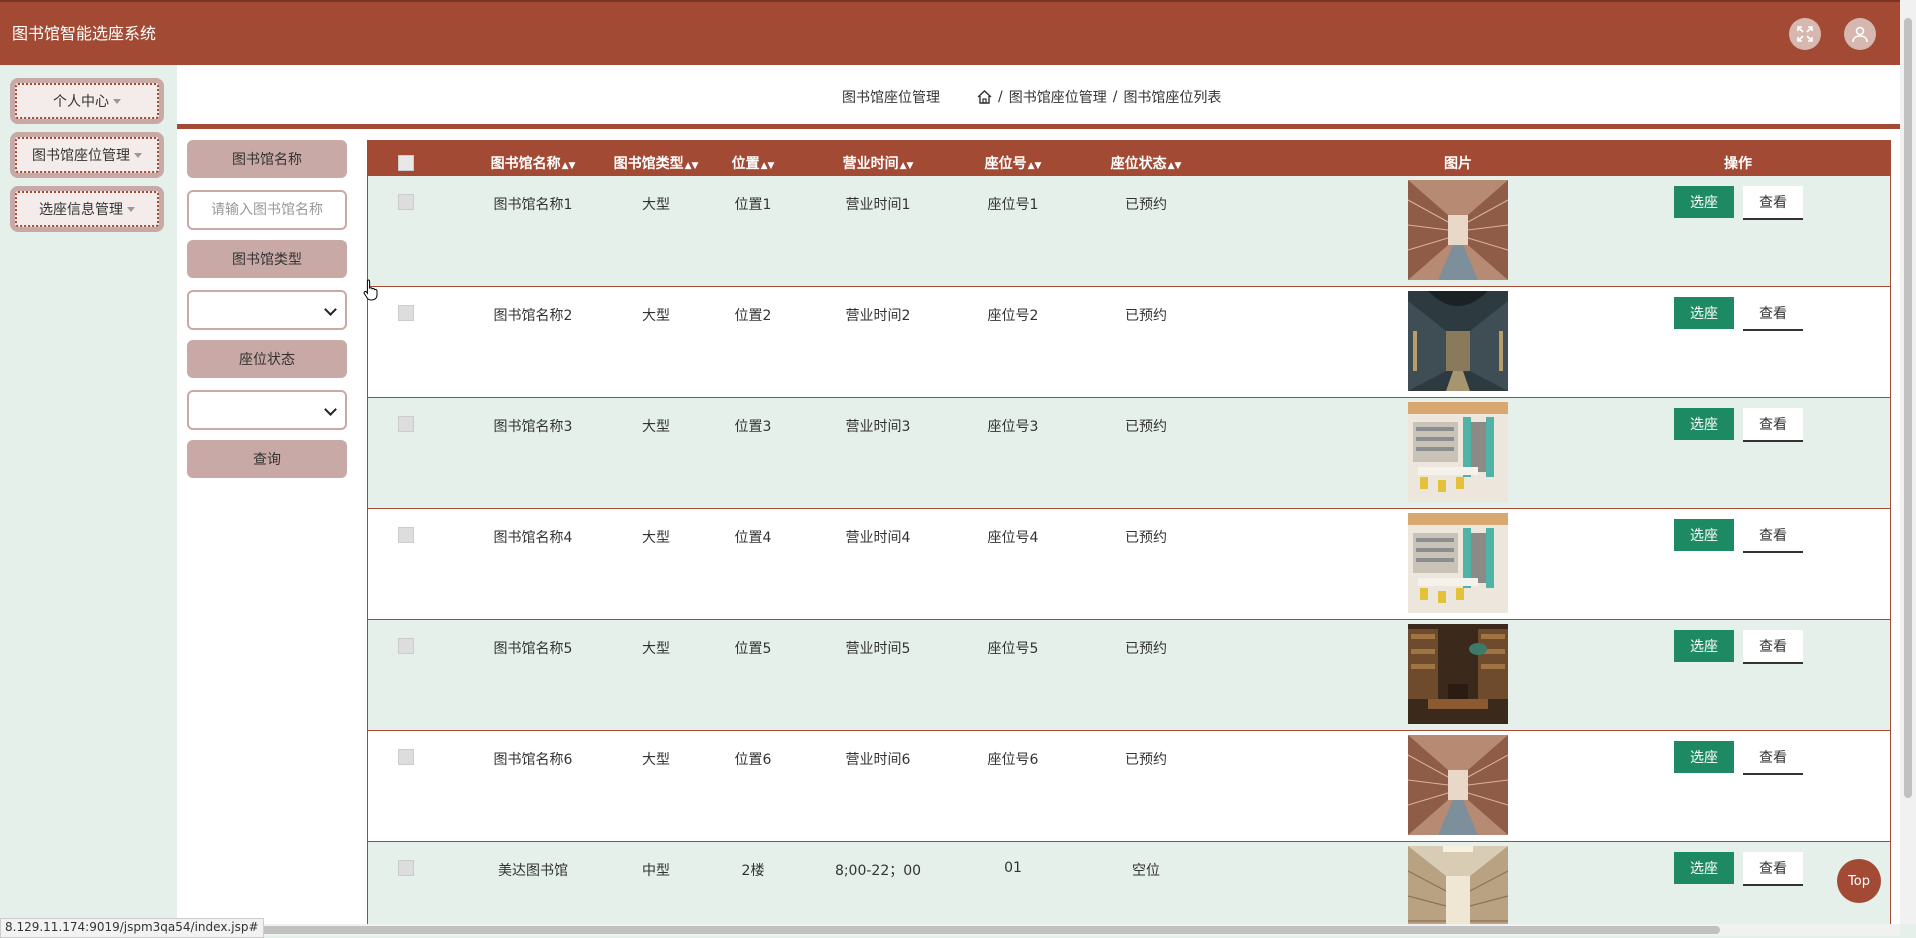  I want to click on home-icon, so click(984, 97).